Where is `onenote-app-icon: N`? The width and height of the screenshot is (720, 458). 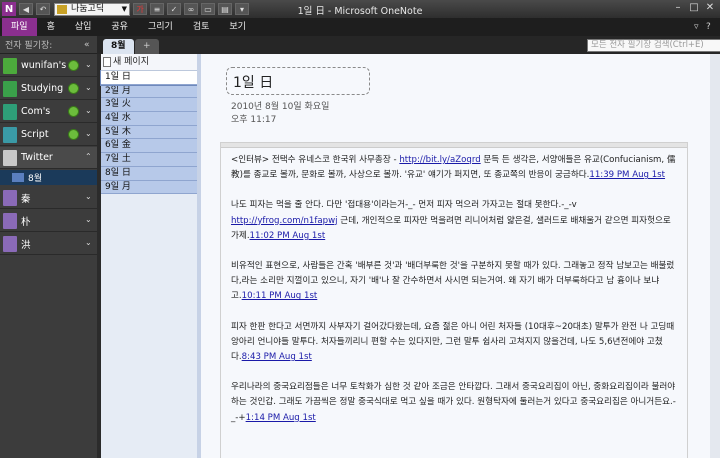 onenote-app-icon: N is located at coordinates (9, 9).